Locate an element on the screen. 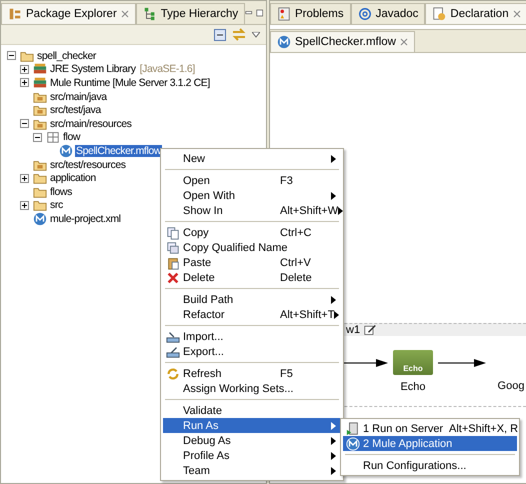  menu-item: Copy Ctrl+C is located at coordinates (252, 232).